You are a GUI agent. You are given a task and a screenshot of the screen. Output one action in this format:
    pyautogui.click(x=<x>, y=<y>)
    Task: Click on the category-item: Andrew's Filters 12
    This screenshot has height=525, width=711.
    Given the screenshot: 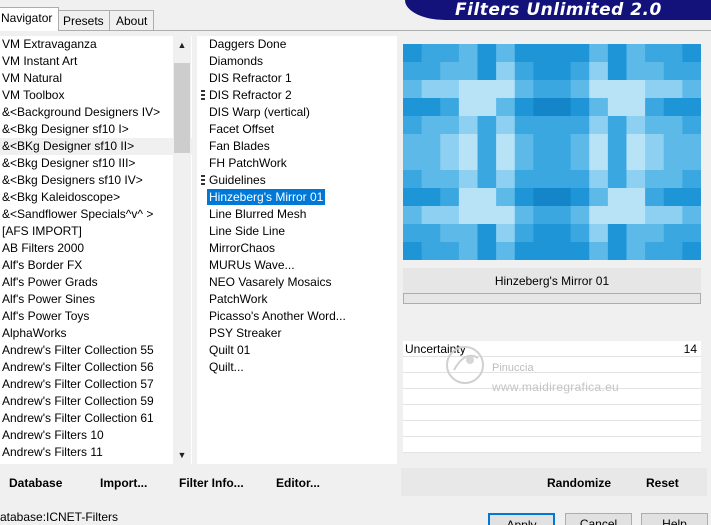 What is the action you would take?
    pyautogui.click(x=96, y=462)
    